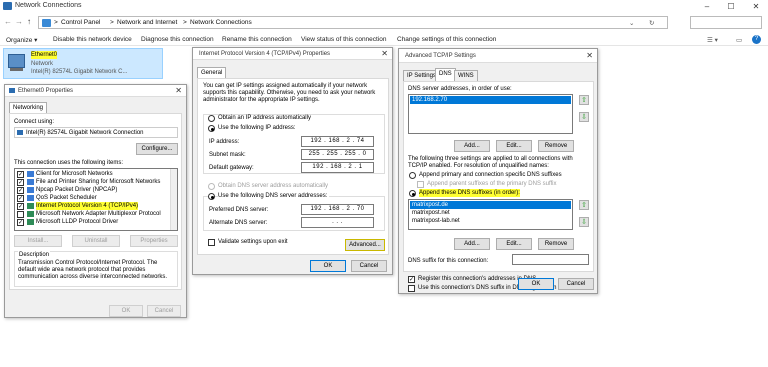 The height and width of the screenshot is (367, 768). Describe the element at coordinates (42, 64) in the screenshot. I see `adapter-status: Network` at that location.